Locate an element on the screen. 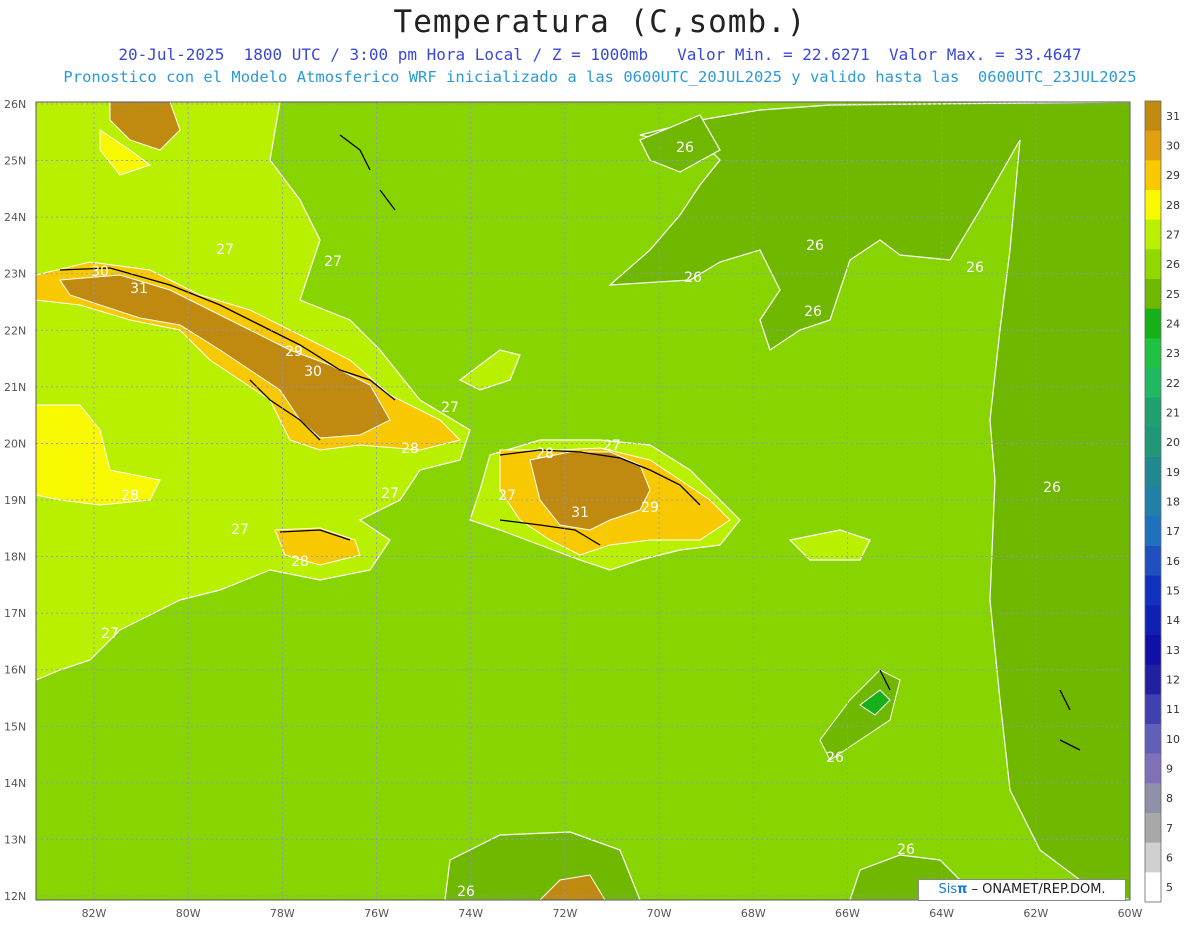 The height and width of the screenshot is (927, 1200). colorbar-label: 11 is located at coordinates (1173, 709).